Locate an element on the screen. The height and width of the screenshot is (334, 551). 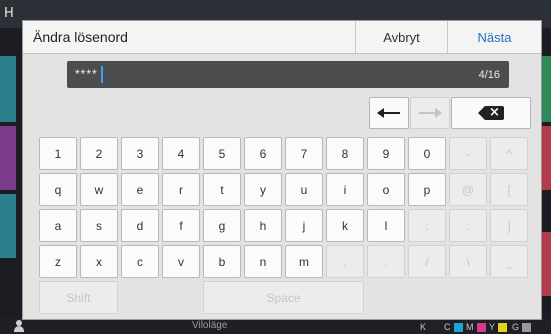
ink-level: Y is located at coordinates (498, 327).